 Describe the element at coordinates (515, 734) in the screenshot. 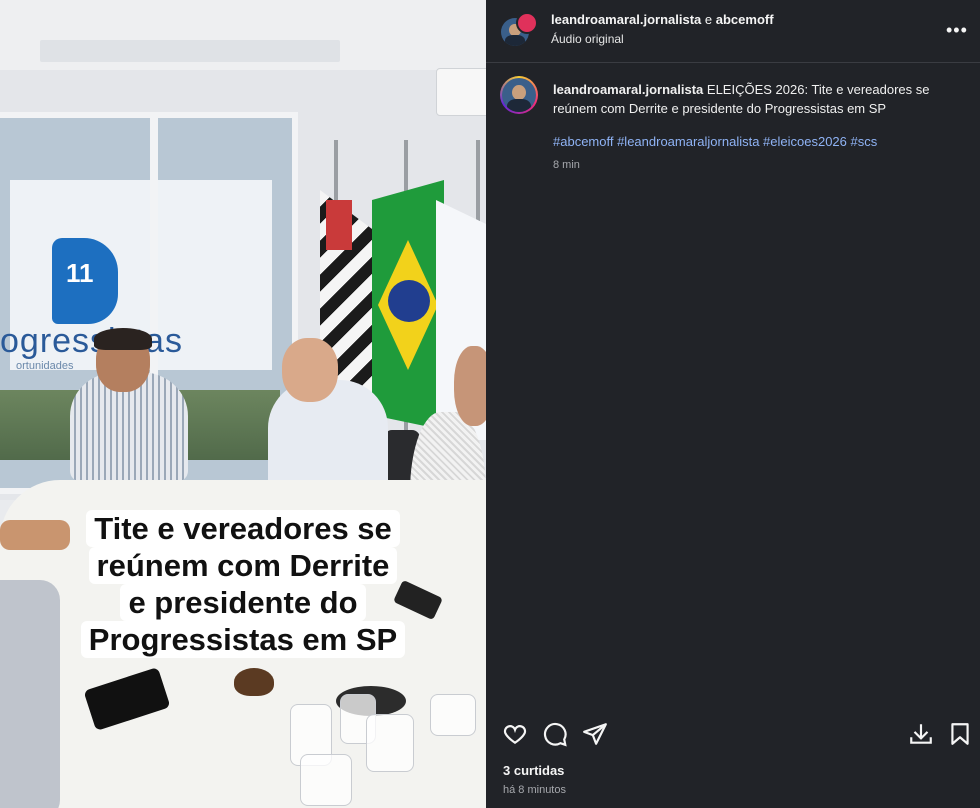

I see `heart-icon` at that location.